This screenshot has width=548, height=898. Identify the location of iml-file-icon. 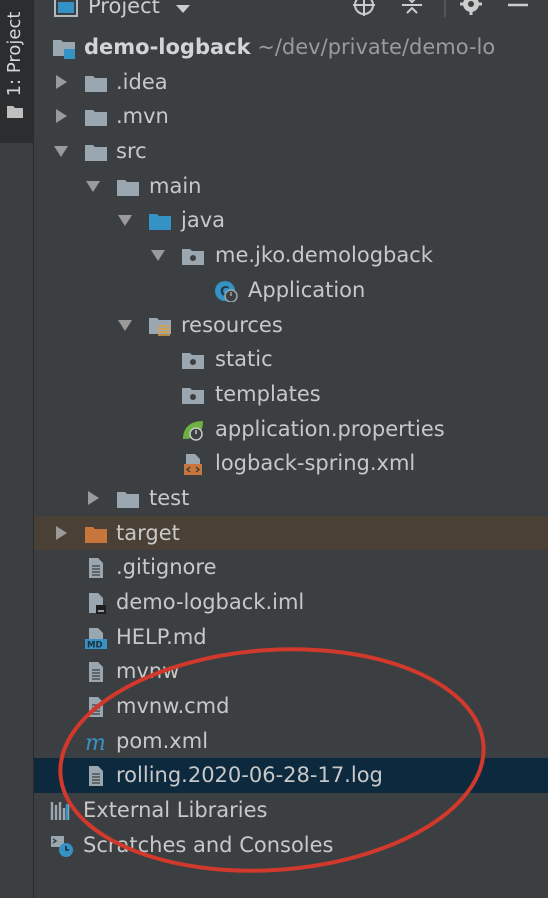
(97, 603).